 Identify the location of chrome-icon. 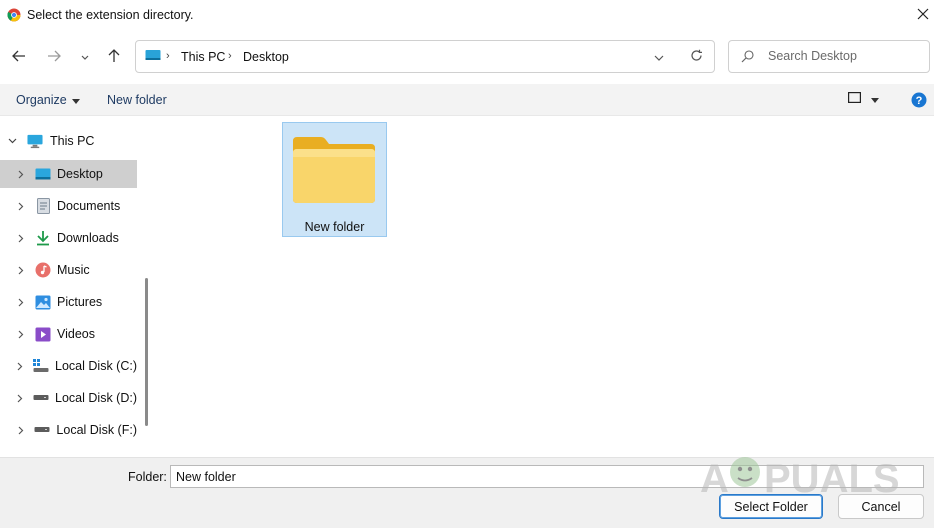
(14, 15).